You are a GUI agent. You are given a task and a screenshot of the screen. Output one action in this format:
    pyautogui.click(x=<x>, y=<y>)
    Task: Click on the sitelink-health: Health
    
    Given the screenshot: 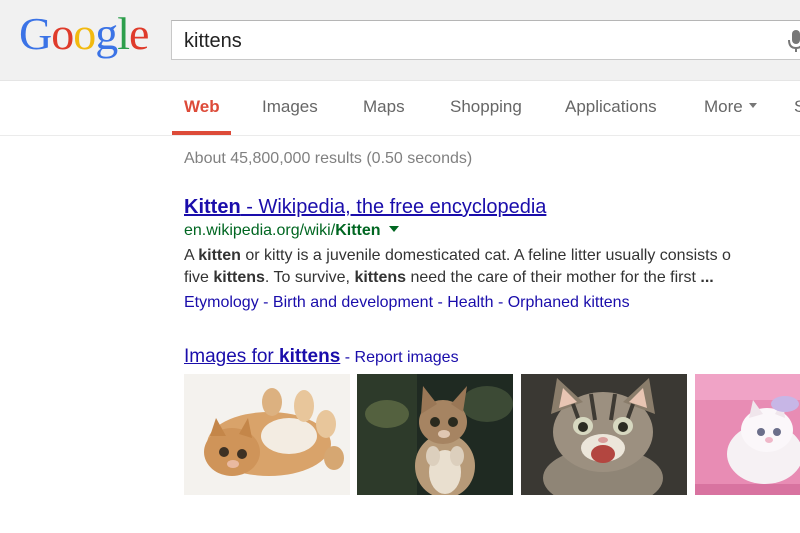 What is the action you would take?
    pyautogui.click(x=470, y=302)
    